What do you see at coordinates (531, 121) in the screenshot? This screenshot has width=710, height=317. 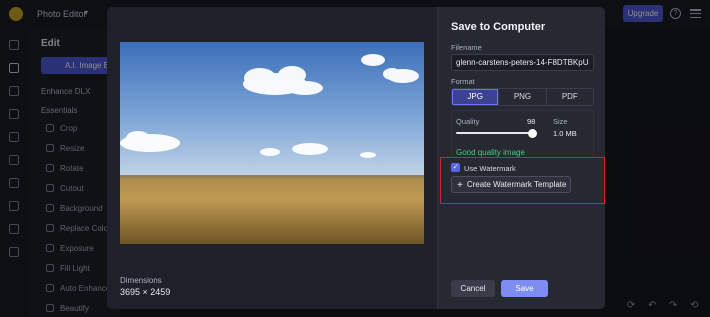 I see `quality-value: 98` at bounding box center [531, 121].